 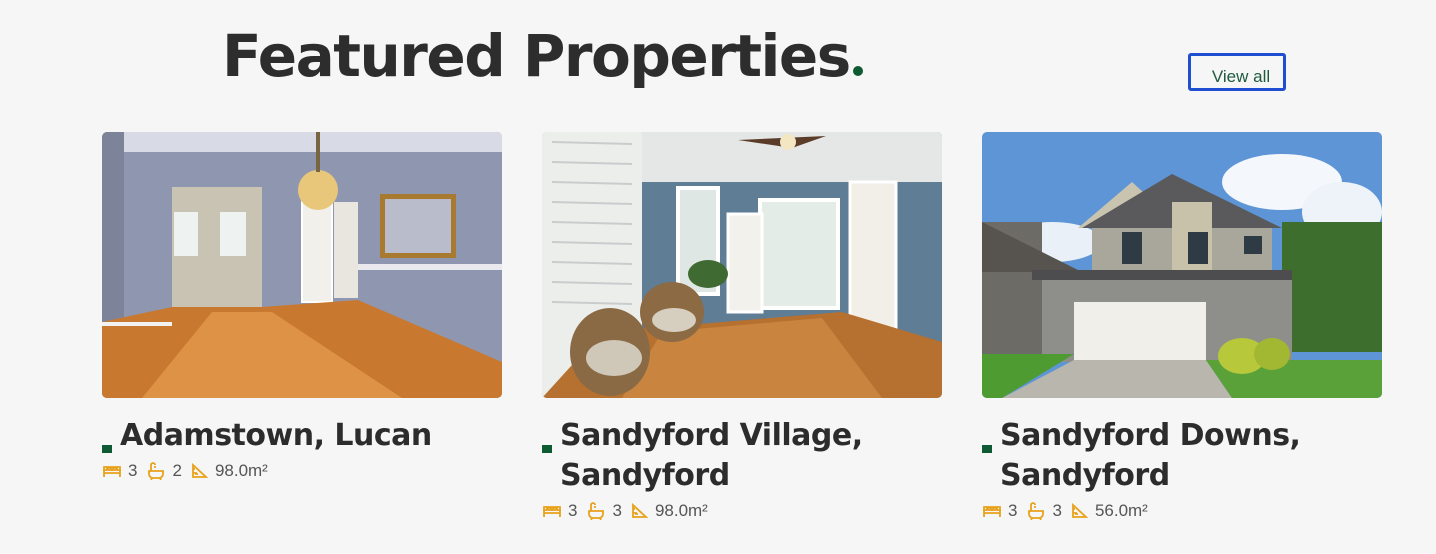 I want to click on property-photo-sunroom, so click(x=742, y=265).